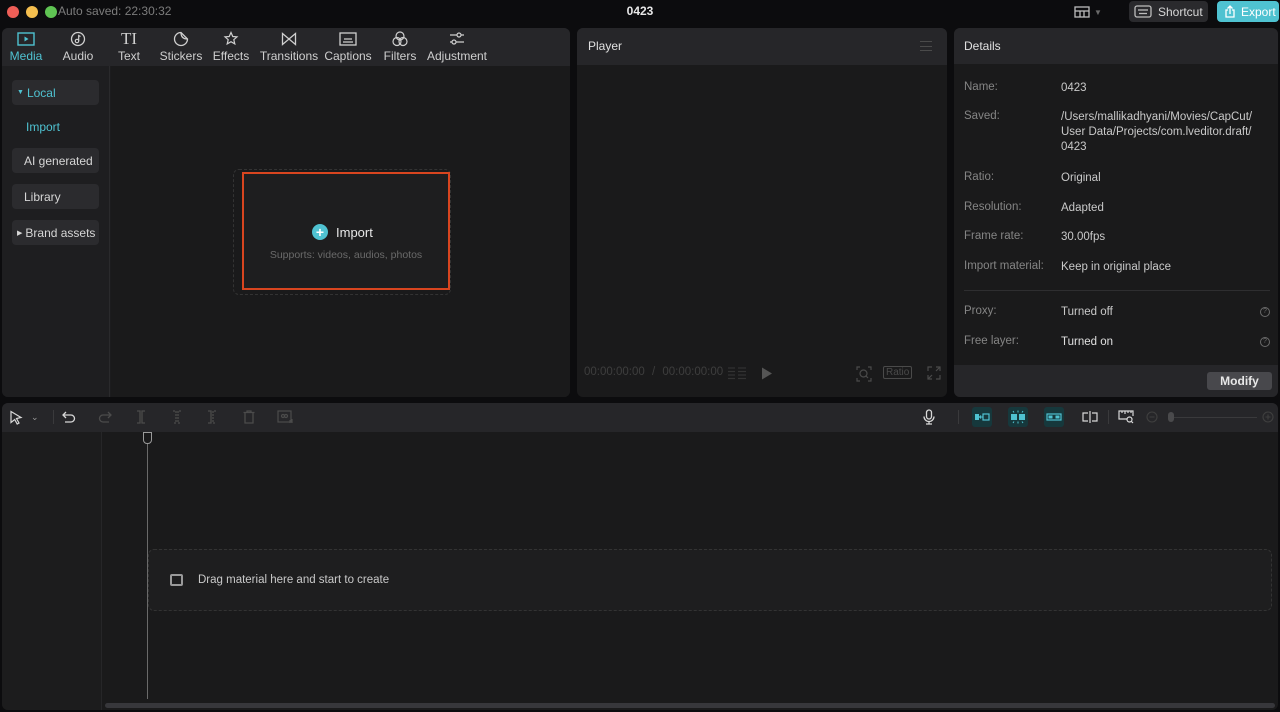 Image resolution: width=1280 pixels, height=712 pixels. What do you see at coordinates (1239, 381) in the screenshot?
I see `modify-button: Modify` at bounding box center [1239, 381].